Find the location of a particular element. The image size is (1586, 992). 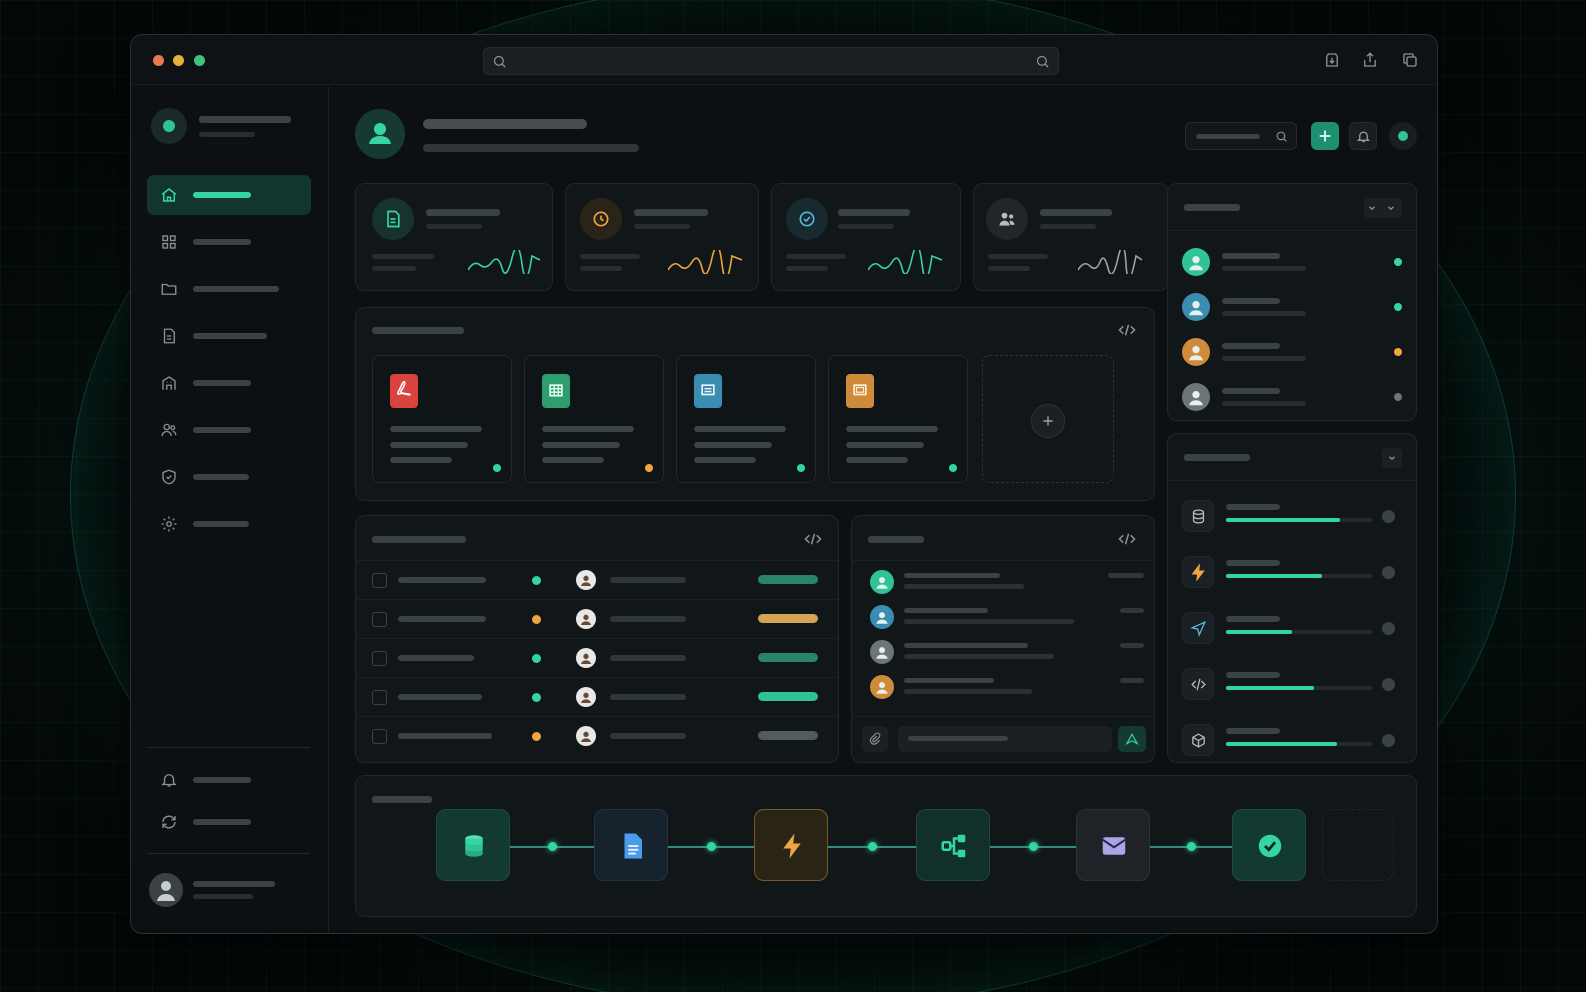

attach-button is located at coordinates (875, 739).